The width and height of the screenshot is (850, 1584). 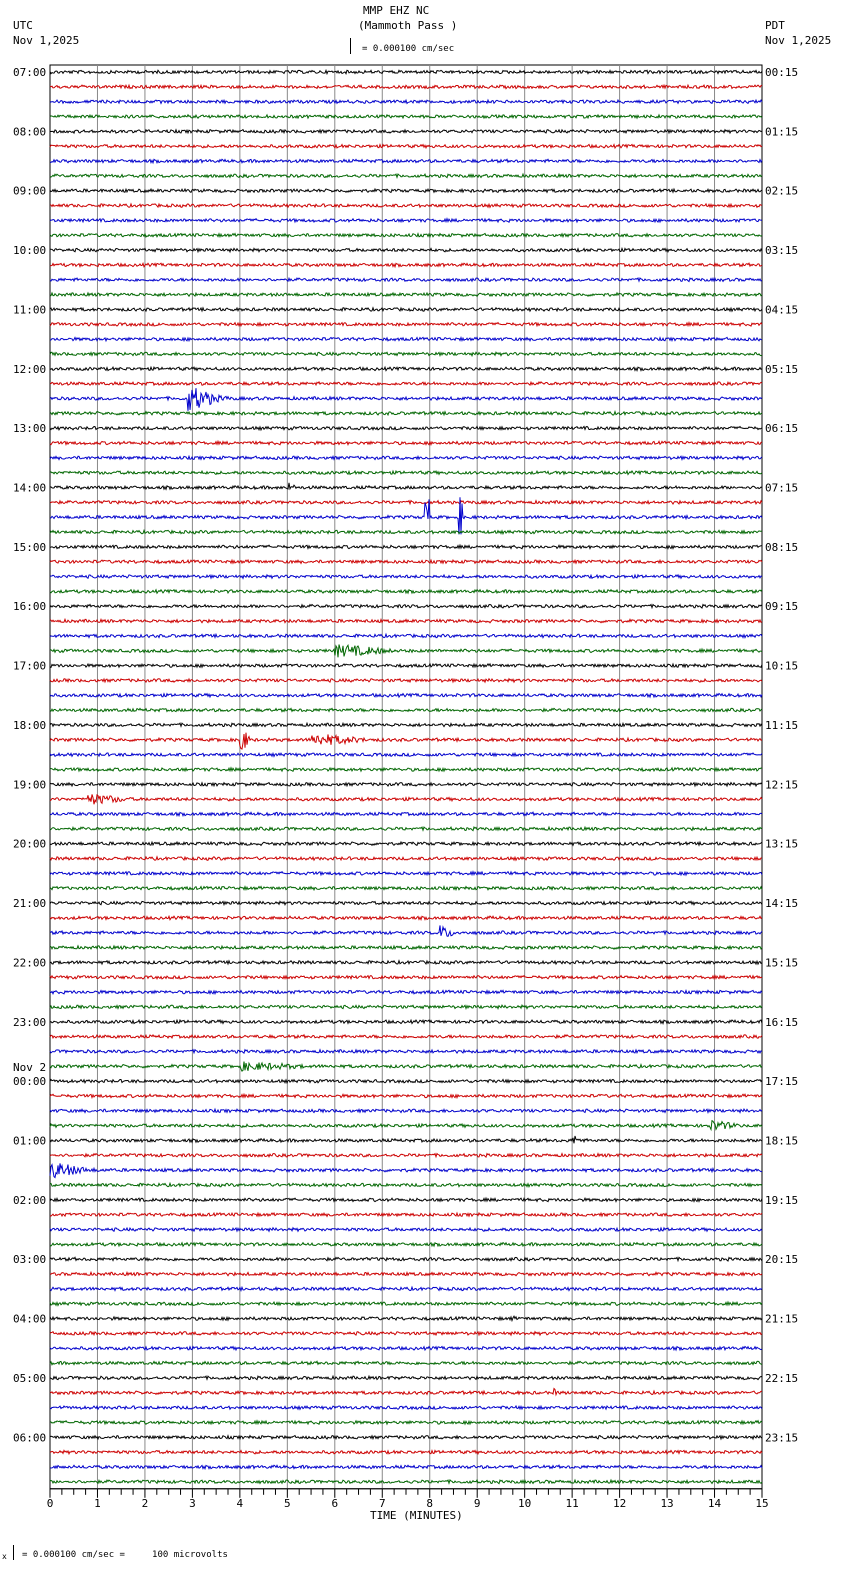 What do you see at coordinates (572, 1503) in the screenshot?
I see `x-tick-label: 11` at bounding box center [572, 1503].